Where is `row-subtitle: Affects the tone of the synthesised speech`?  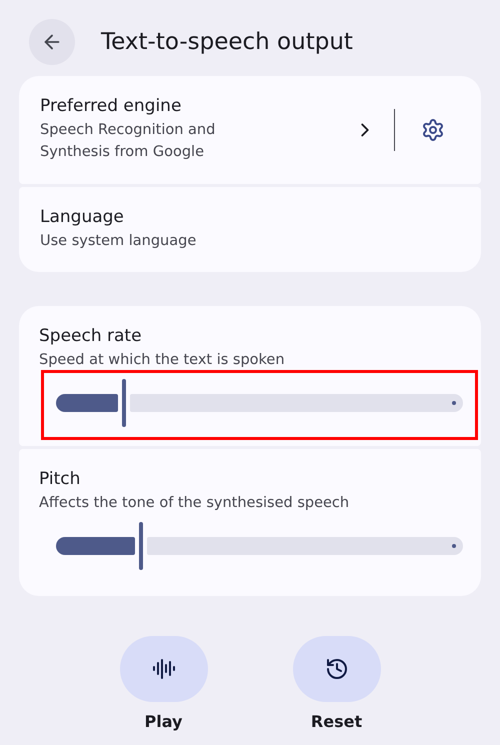
row-subtitle: Affects the tone of the synthesised speech is located at coordinates (194, 503).